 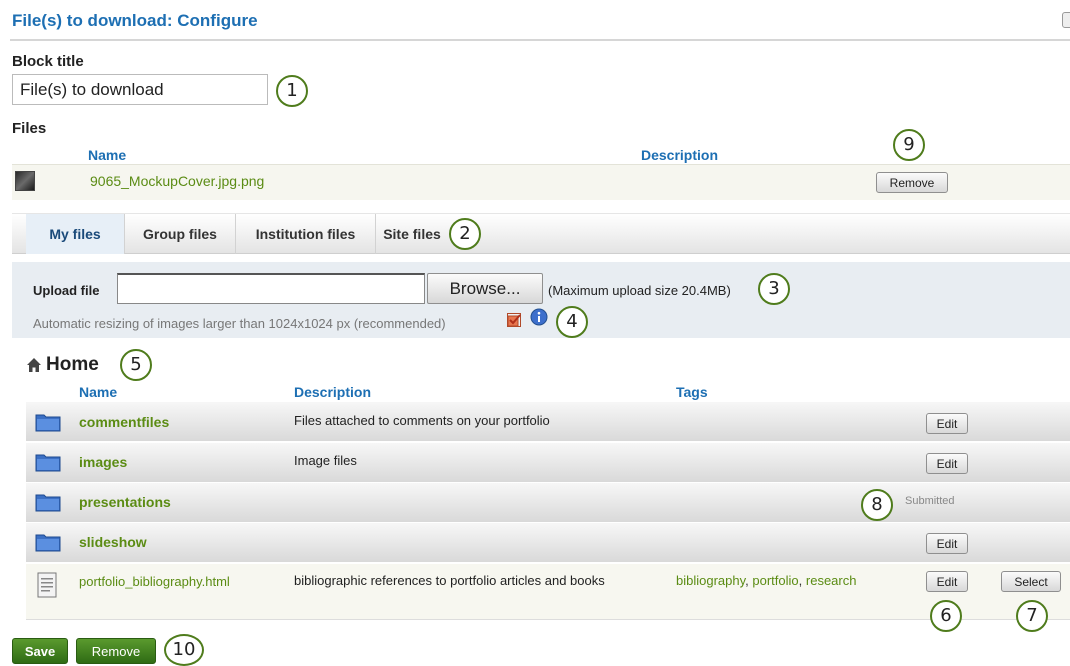 I want to click on block-title-input, so click(x=140, y=89).